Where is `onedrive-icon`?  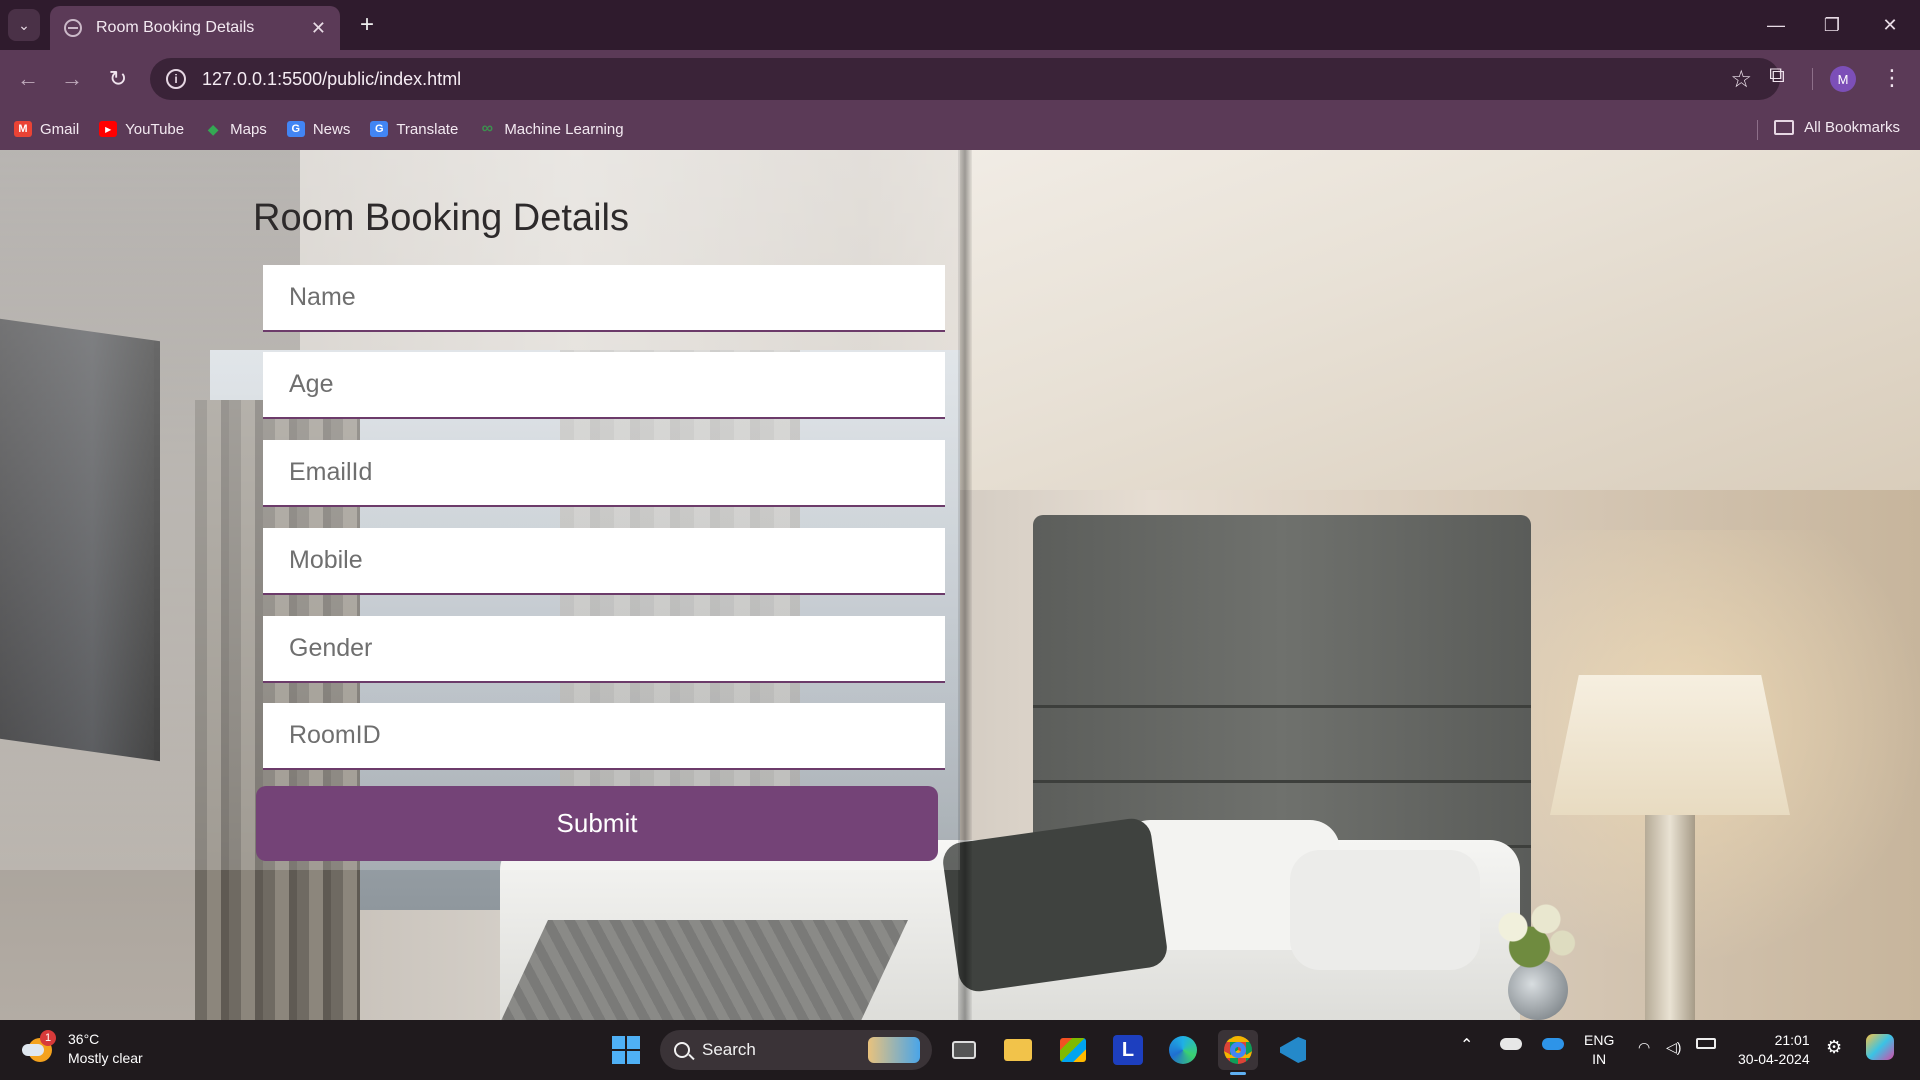
onedrive-icon is located at coordinates (1511, 1044).